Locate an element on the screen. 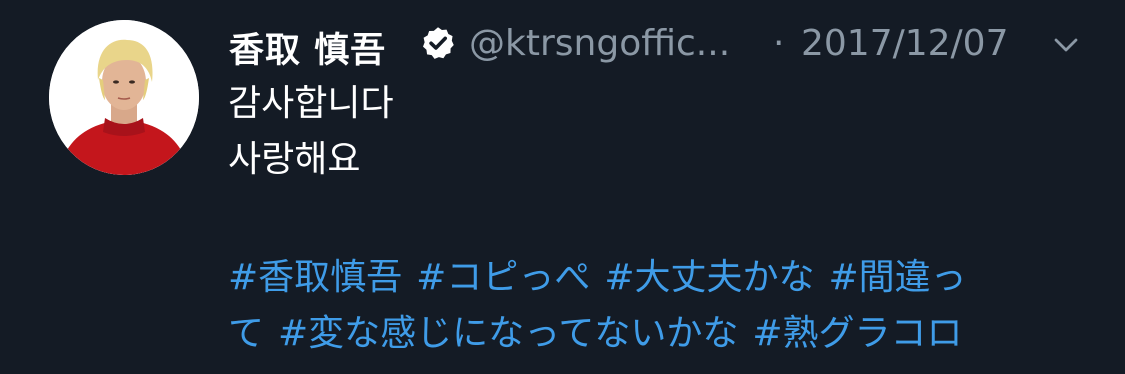  verified-badge-icon is located at coordinates (438, 43).